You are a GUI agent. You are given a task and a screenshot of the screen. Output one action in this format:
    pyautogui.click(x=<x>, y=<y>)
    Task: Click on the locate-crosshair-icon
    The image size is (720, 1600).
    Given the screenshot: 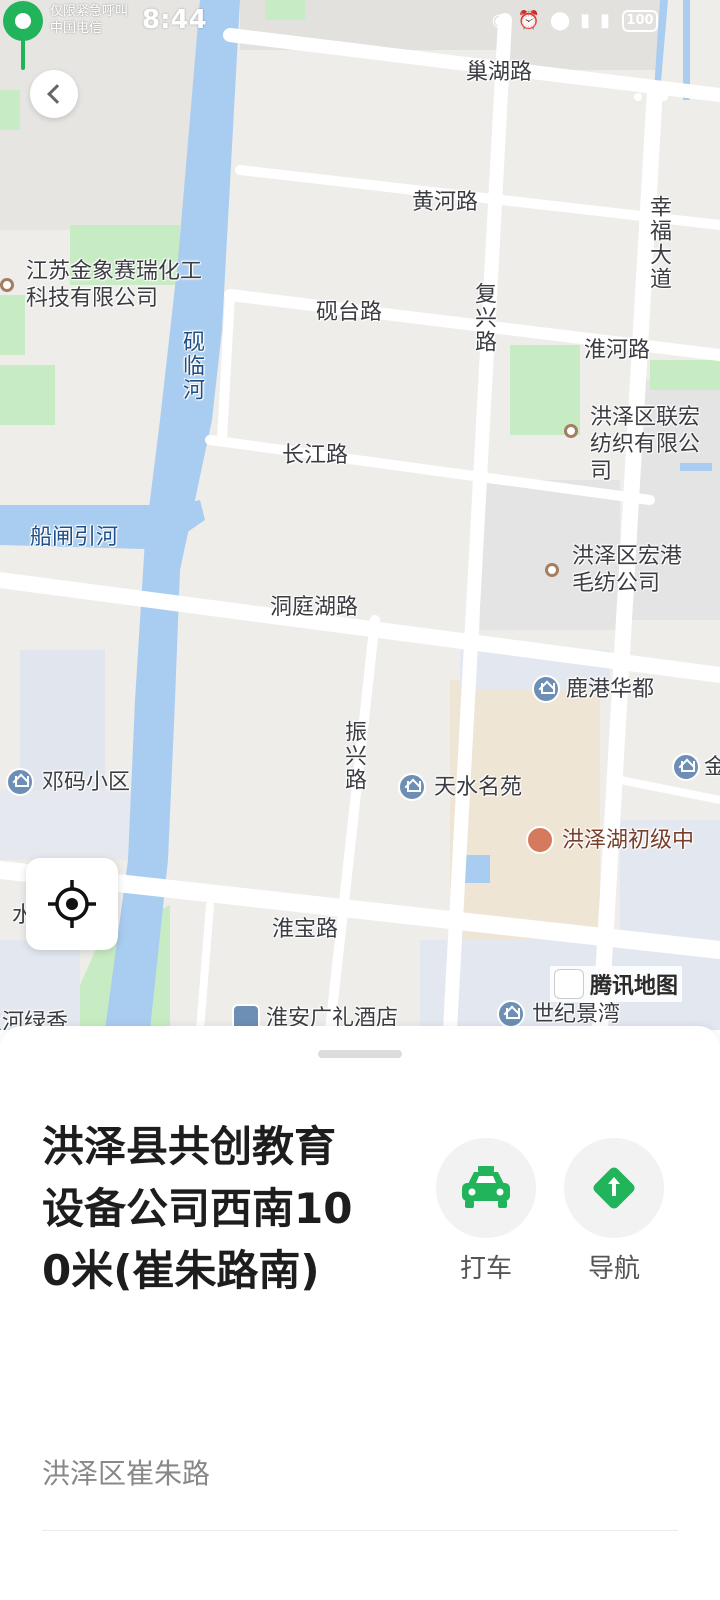 What is the action you would take?
    pyautogui.click(x=72, y=904)
    